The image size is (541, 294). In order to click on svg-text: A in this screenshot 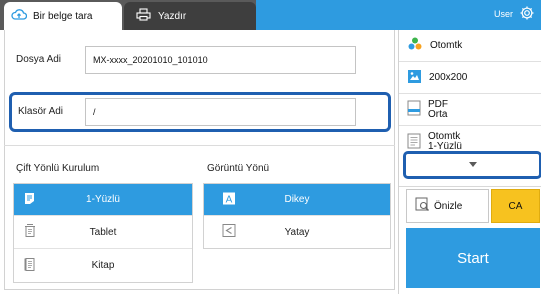, I will do `click(229, 199)`.